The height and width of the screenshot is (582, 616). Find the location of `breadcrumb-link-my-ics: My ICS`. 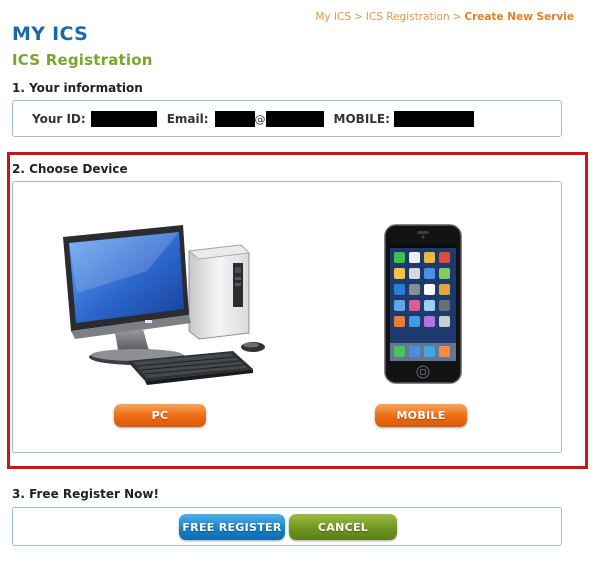

breadcrumb-link-my-ics: My ICS is located at coordinates (333, 17).